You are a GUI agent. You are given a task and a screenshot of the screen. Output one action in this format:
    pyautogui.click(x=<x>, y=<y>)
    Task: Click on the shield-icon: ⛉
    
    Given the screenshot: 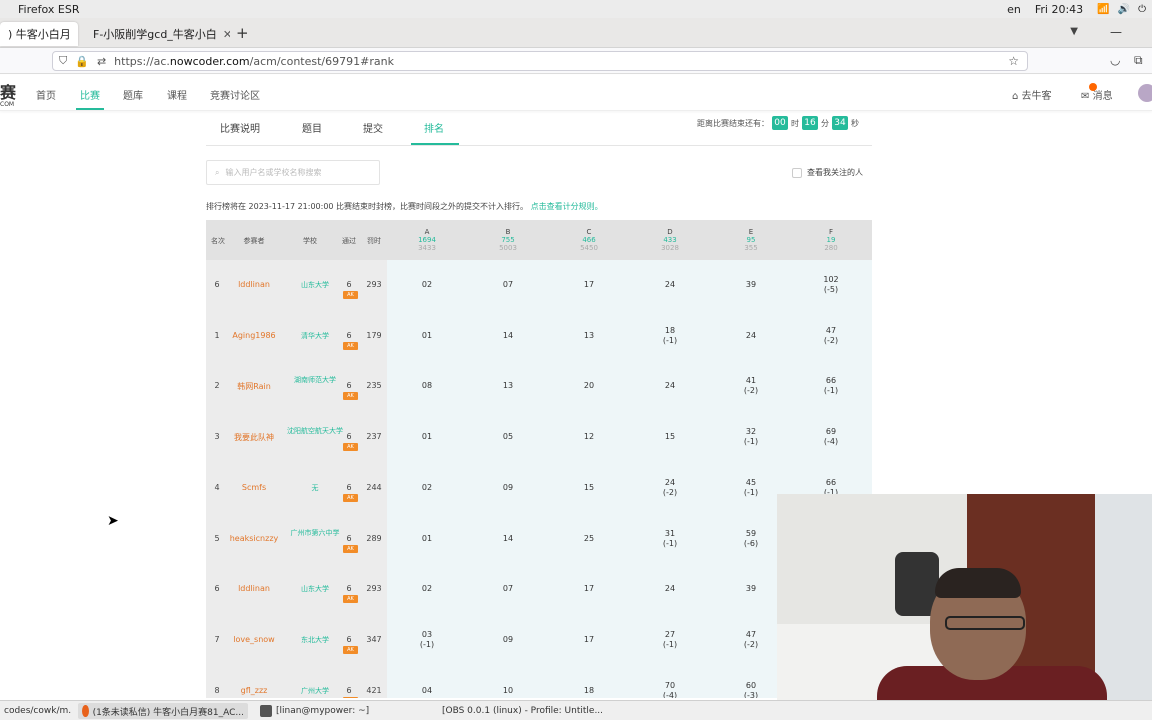 What is the action you would take?
    pyautogui.click(x=63, y=61)
    